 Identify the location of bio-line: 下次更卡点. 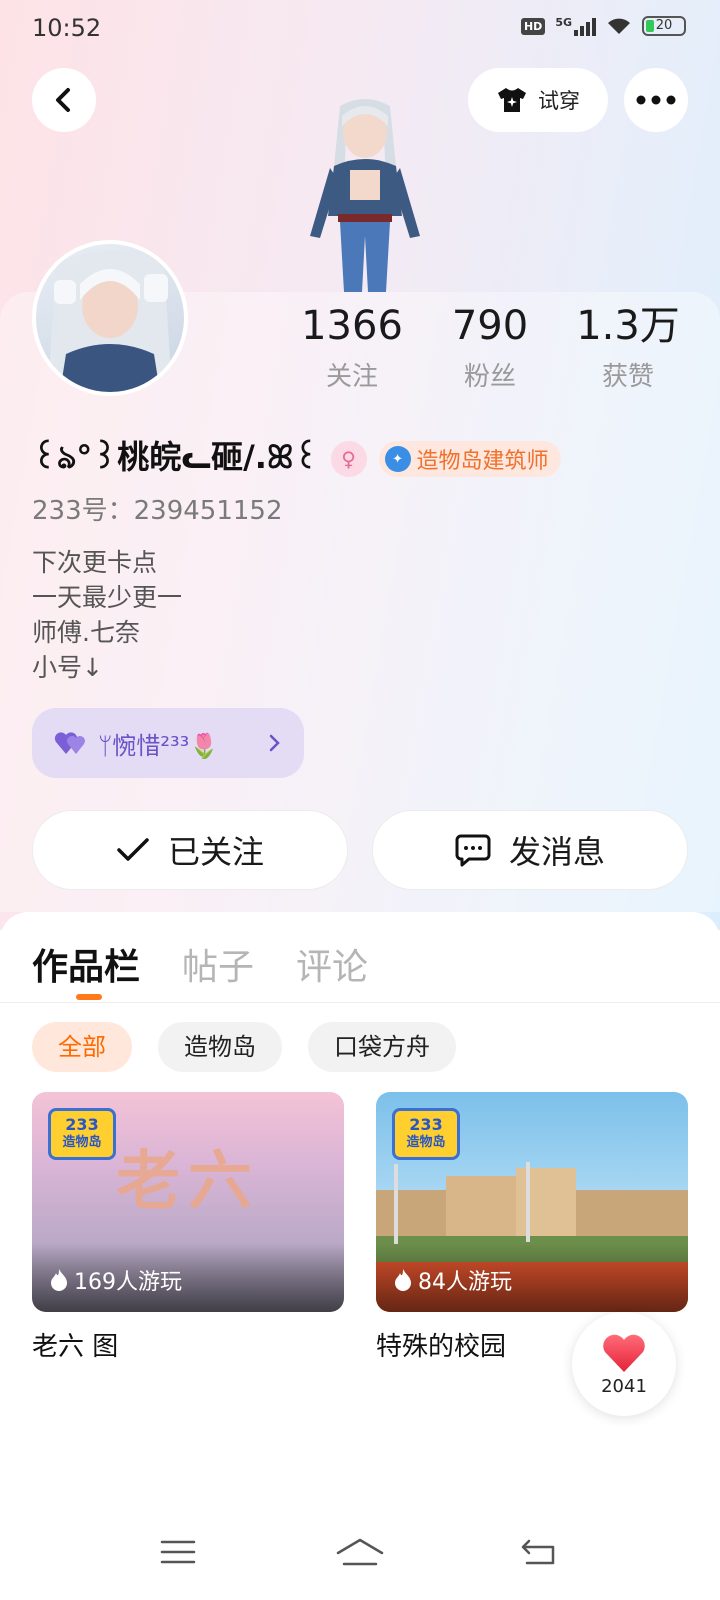
(95, 562).